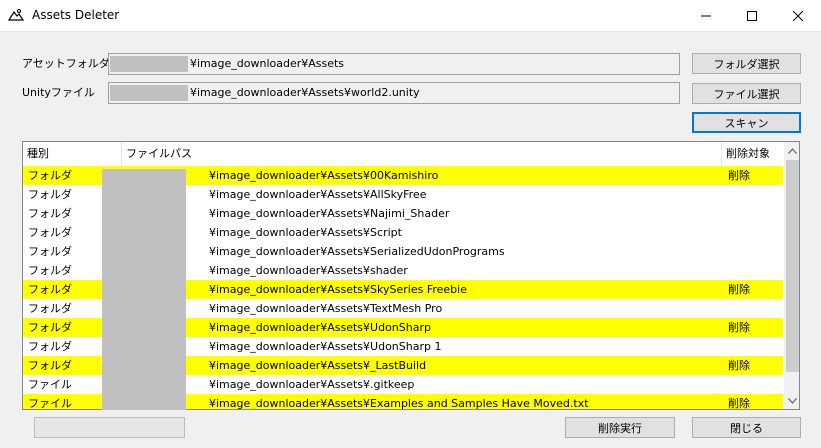 The image size is (821, 448). Describe the element at coordinates (66, 63) in the screenshot. I see `asset-folder-label: アセットフォルダ` at that location.